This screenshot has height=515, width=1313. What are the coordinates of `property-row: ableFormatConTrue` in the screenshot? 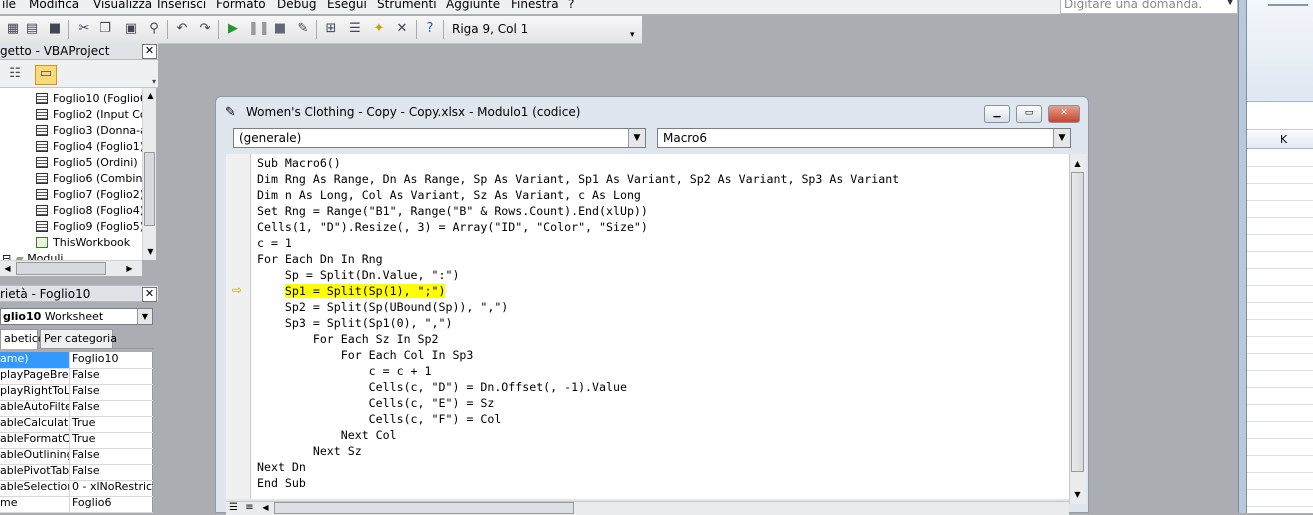 It's located at (76, 440).